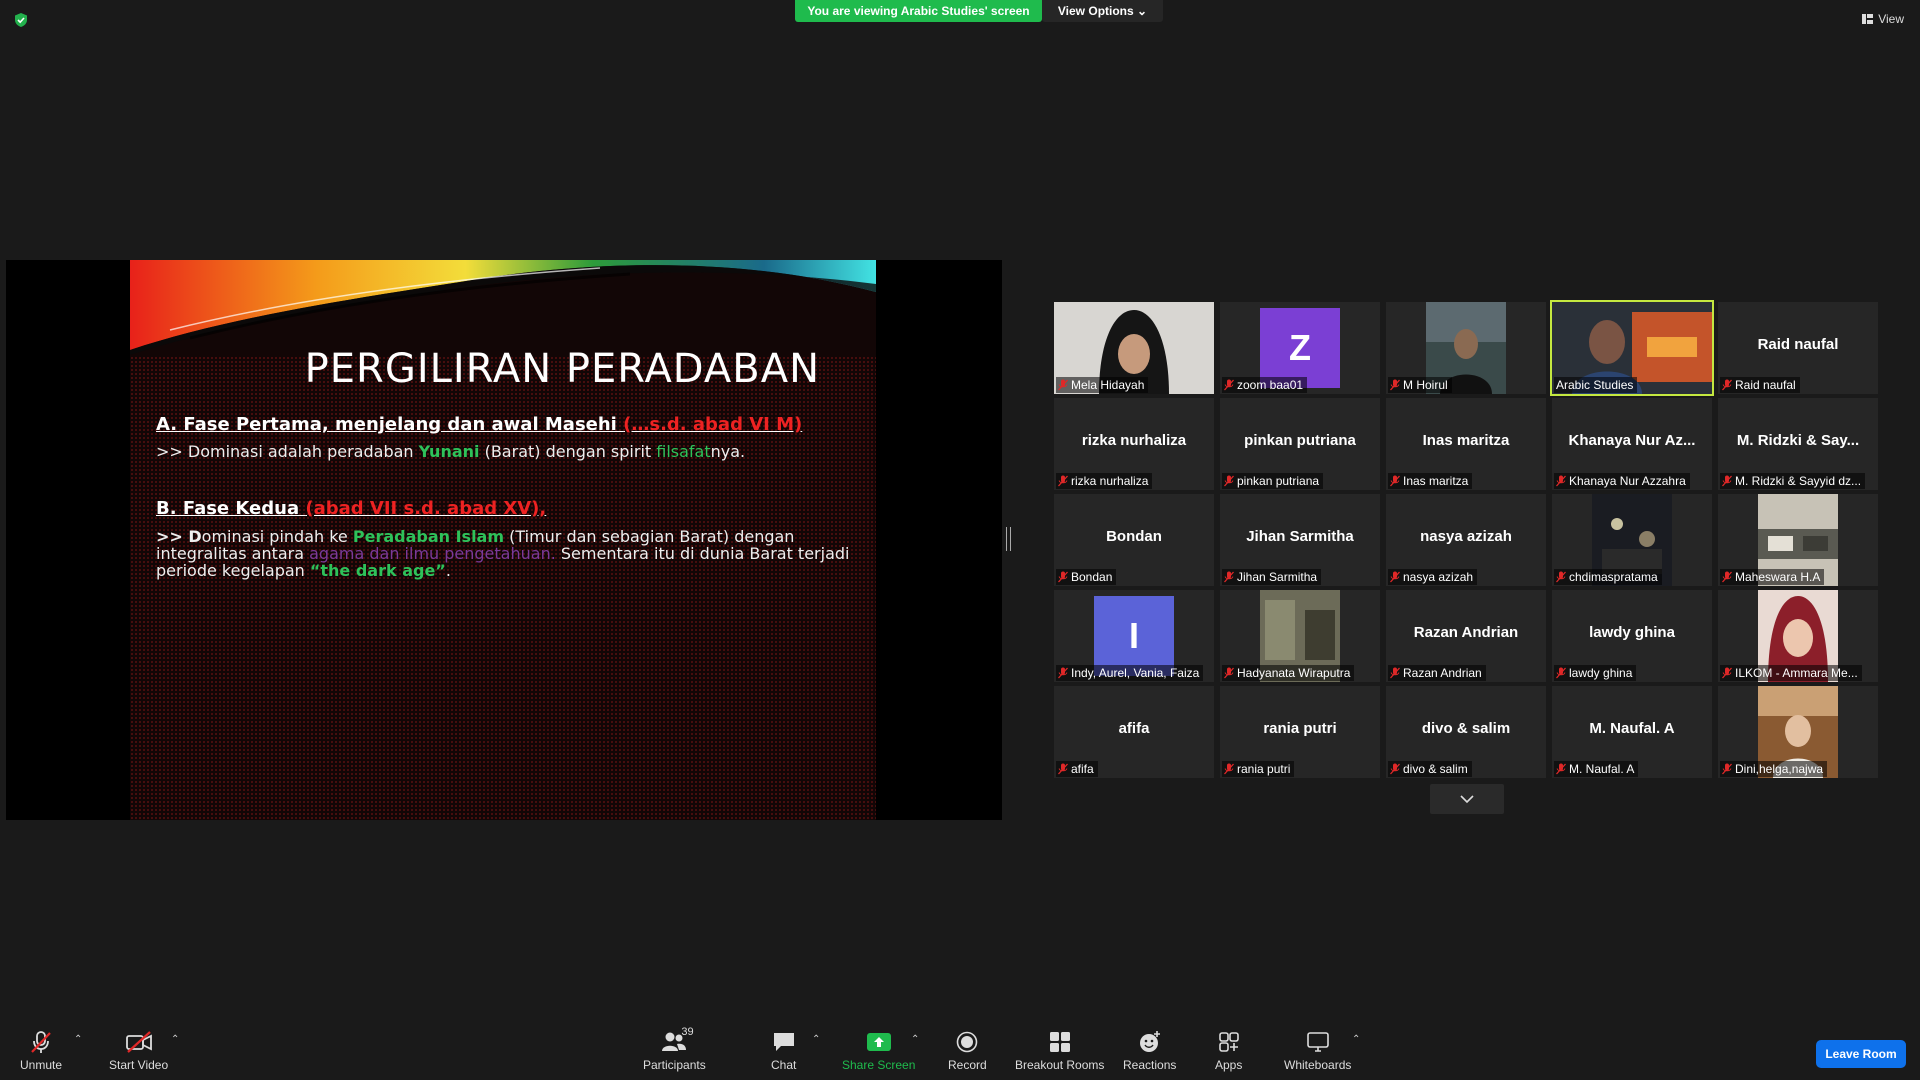 This screenshot has width=1920, height=1080. Describe the element at coordinates (1420, 385) in the screenshot. I see `participant-name-label: M Hoirul` at that location.